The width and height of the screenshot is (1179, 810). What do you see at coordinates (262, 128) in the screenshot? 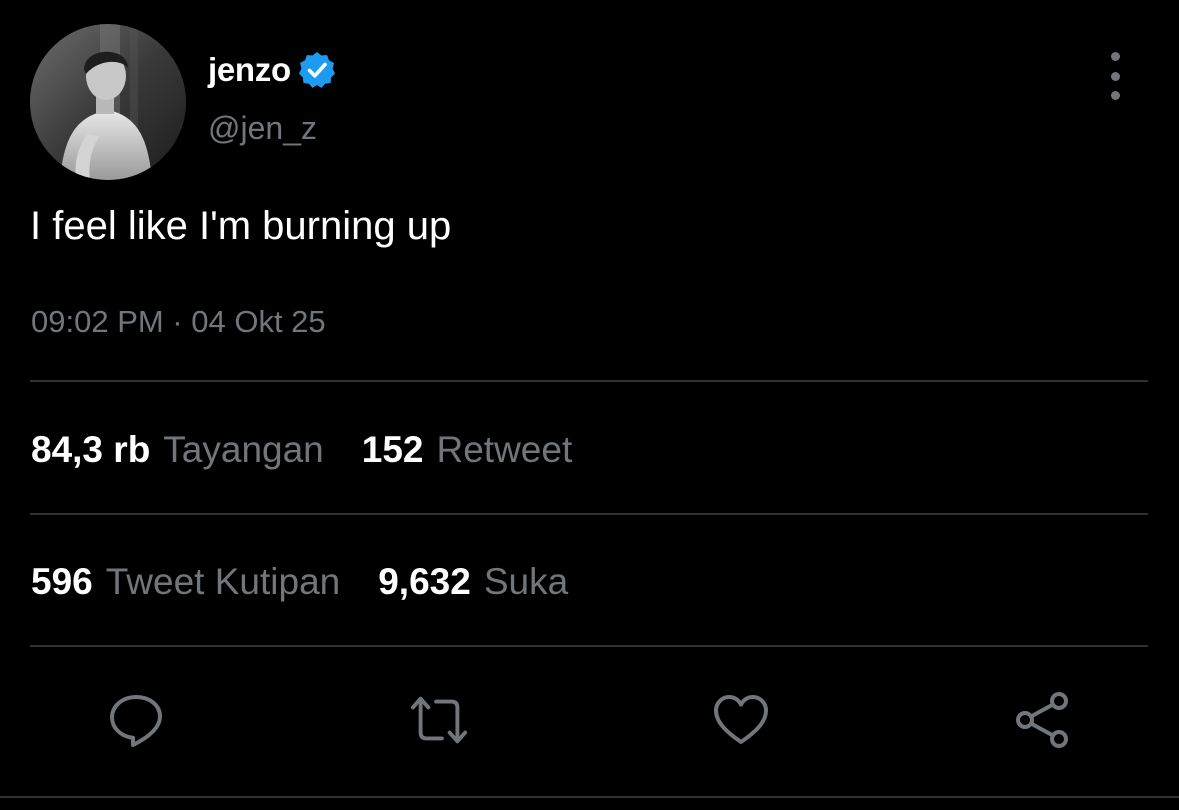
I see `author-handle: @jen_z` at bounding box center [262, 128].